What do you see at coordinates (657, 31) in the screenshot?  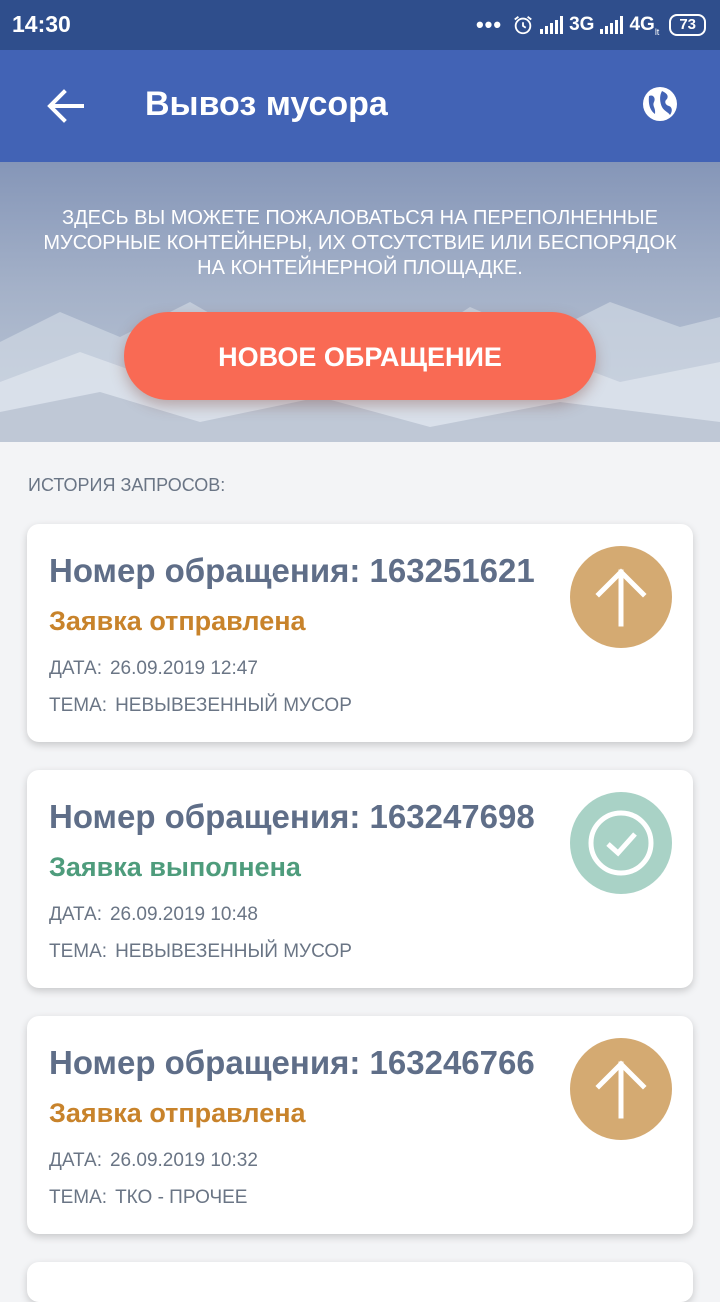 I see `network-lte-sub: lt` at bounding box center [657, 31].